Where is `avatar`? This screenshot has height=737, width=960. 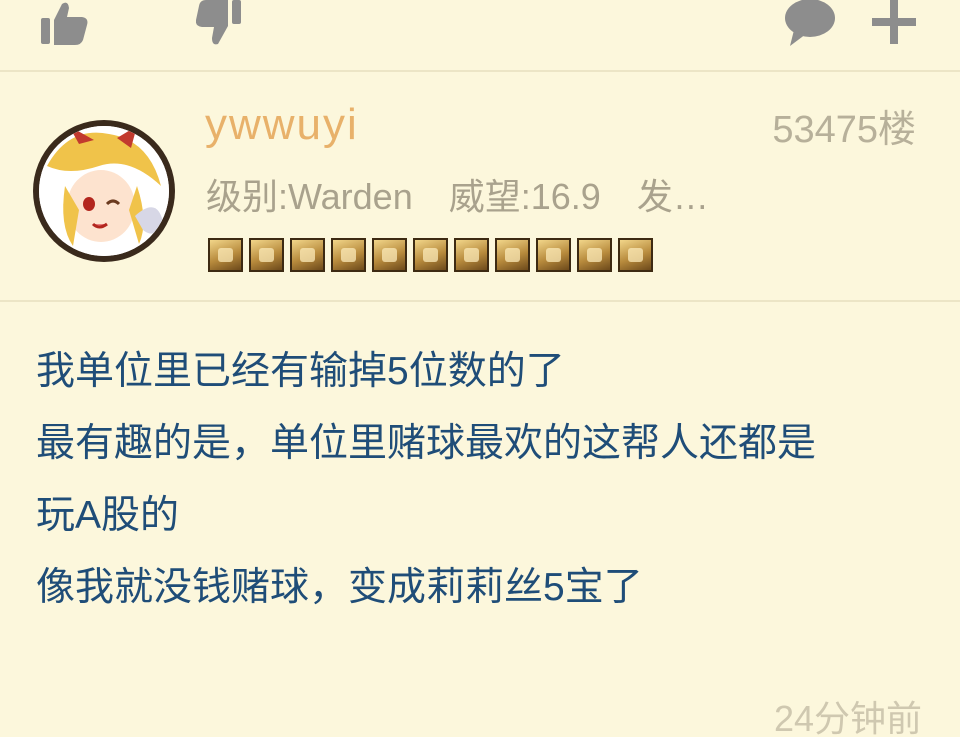 avatar is located at coordinates (104, 191).